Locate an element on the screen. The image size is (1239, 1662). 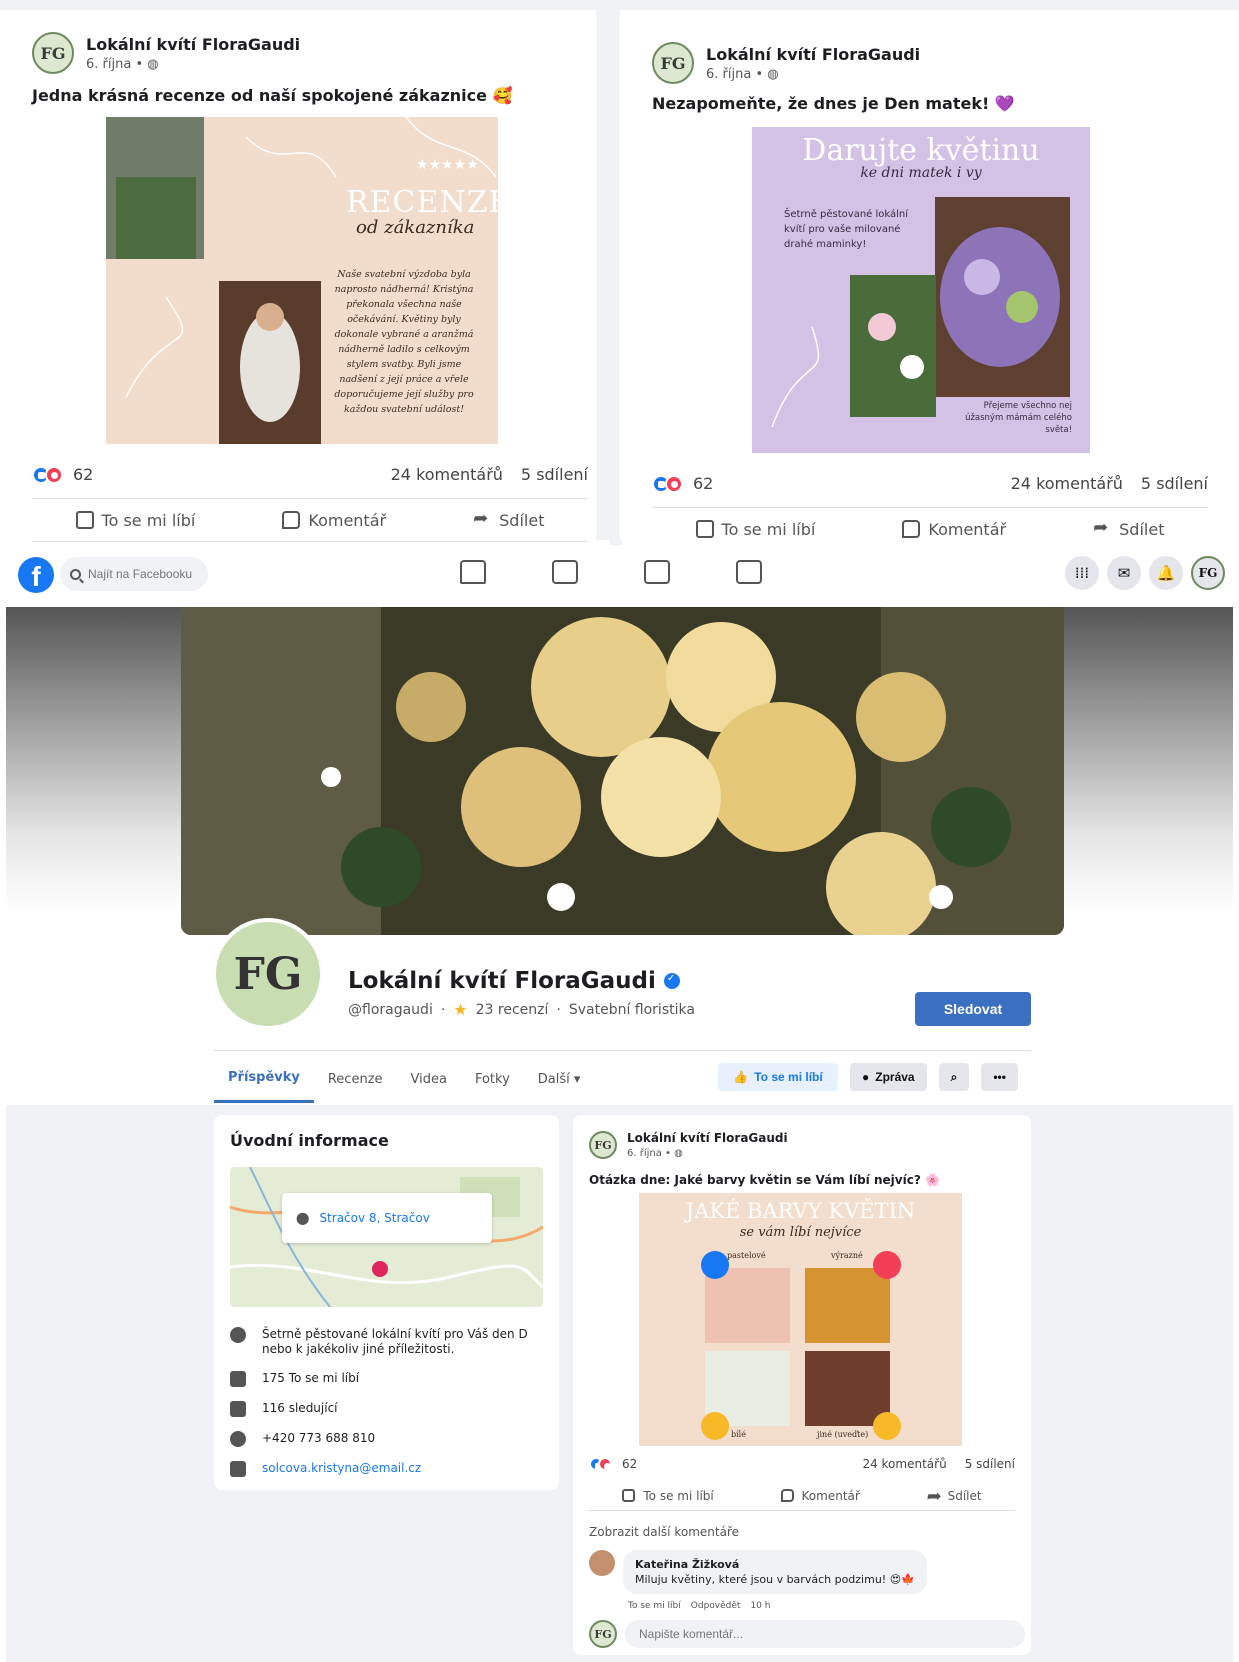
facebook-logo-icon: f is located at coordinates (36, 575).